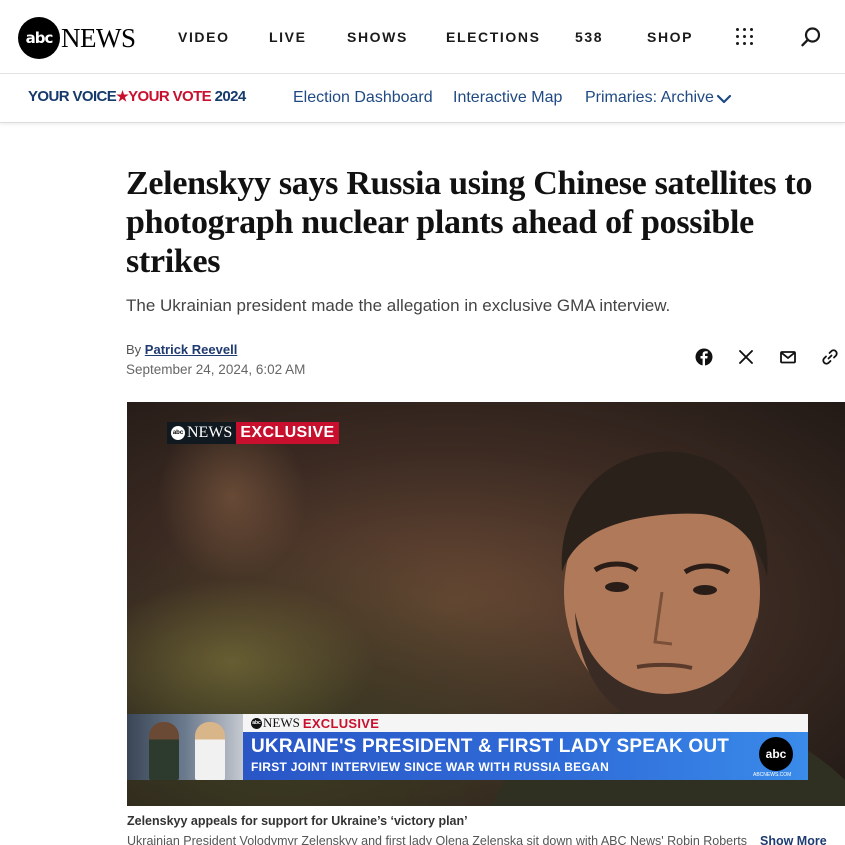  What do you see at coordinates (493, 37) in the screenshot?
I see `nav-elections: ELECTIONS` at bounding box center [493, 37].